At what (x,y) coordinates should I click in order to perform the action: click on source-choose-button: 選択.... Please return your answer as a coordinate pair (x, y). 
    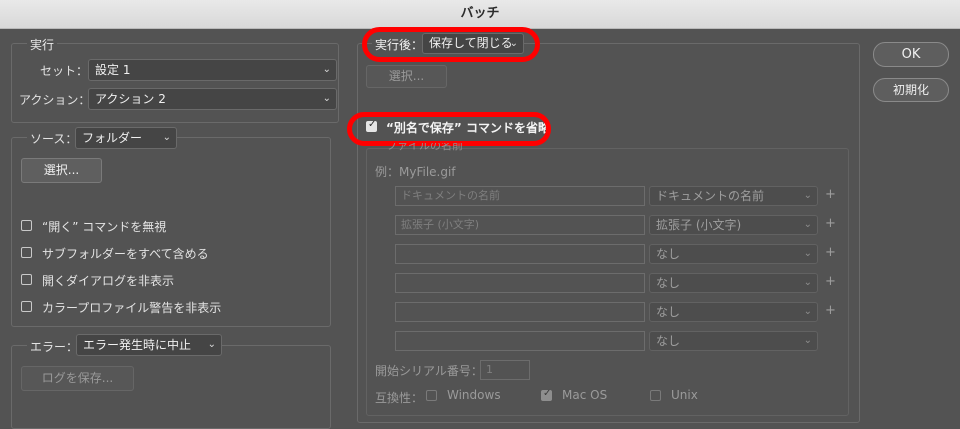
    Looking at the image, I should click on (61, 170).